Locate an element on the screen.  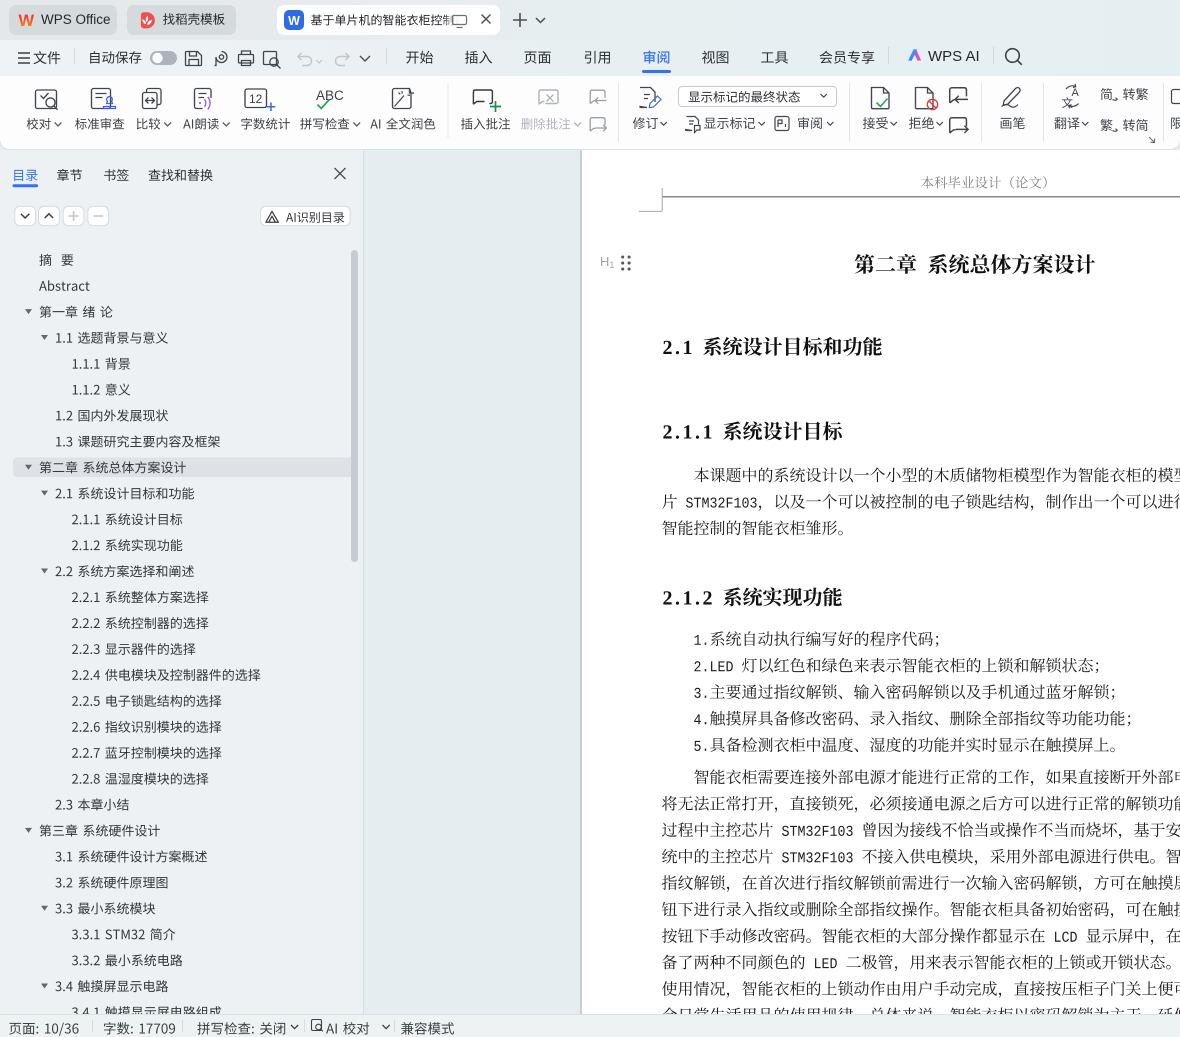
svg-text: A is located at coordinates (1076, 93).